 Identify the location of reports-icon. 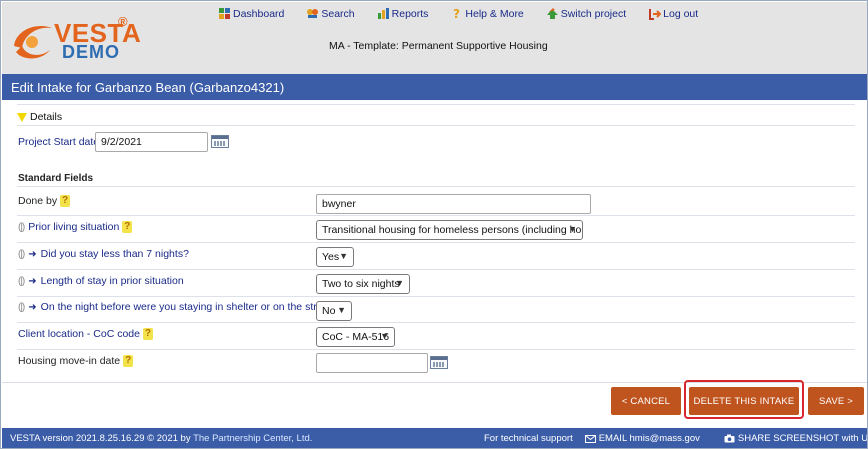
(383, 13).